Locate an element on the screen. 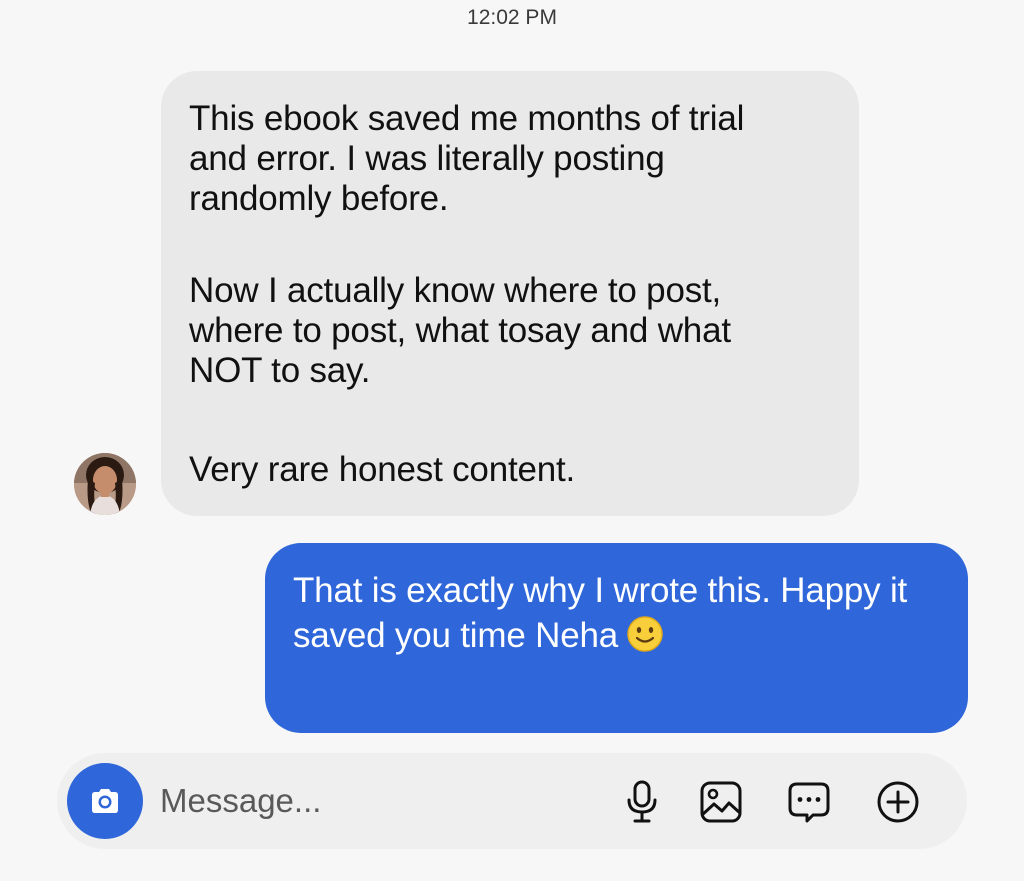  voice-message-button is located at coordinates (642, 802).